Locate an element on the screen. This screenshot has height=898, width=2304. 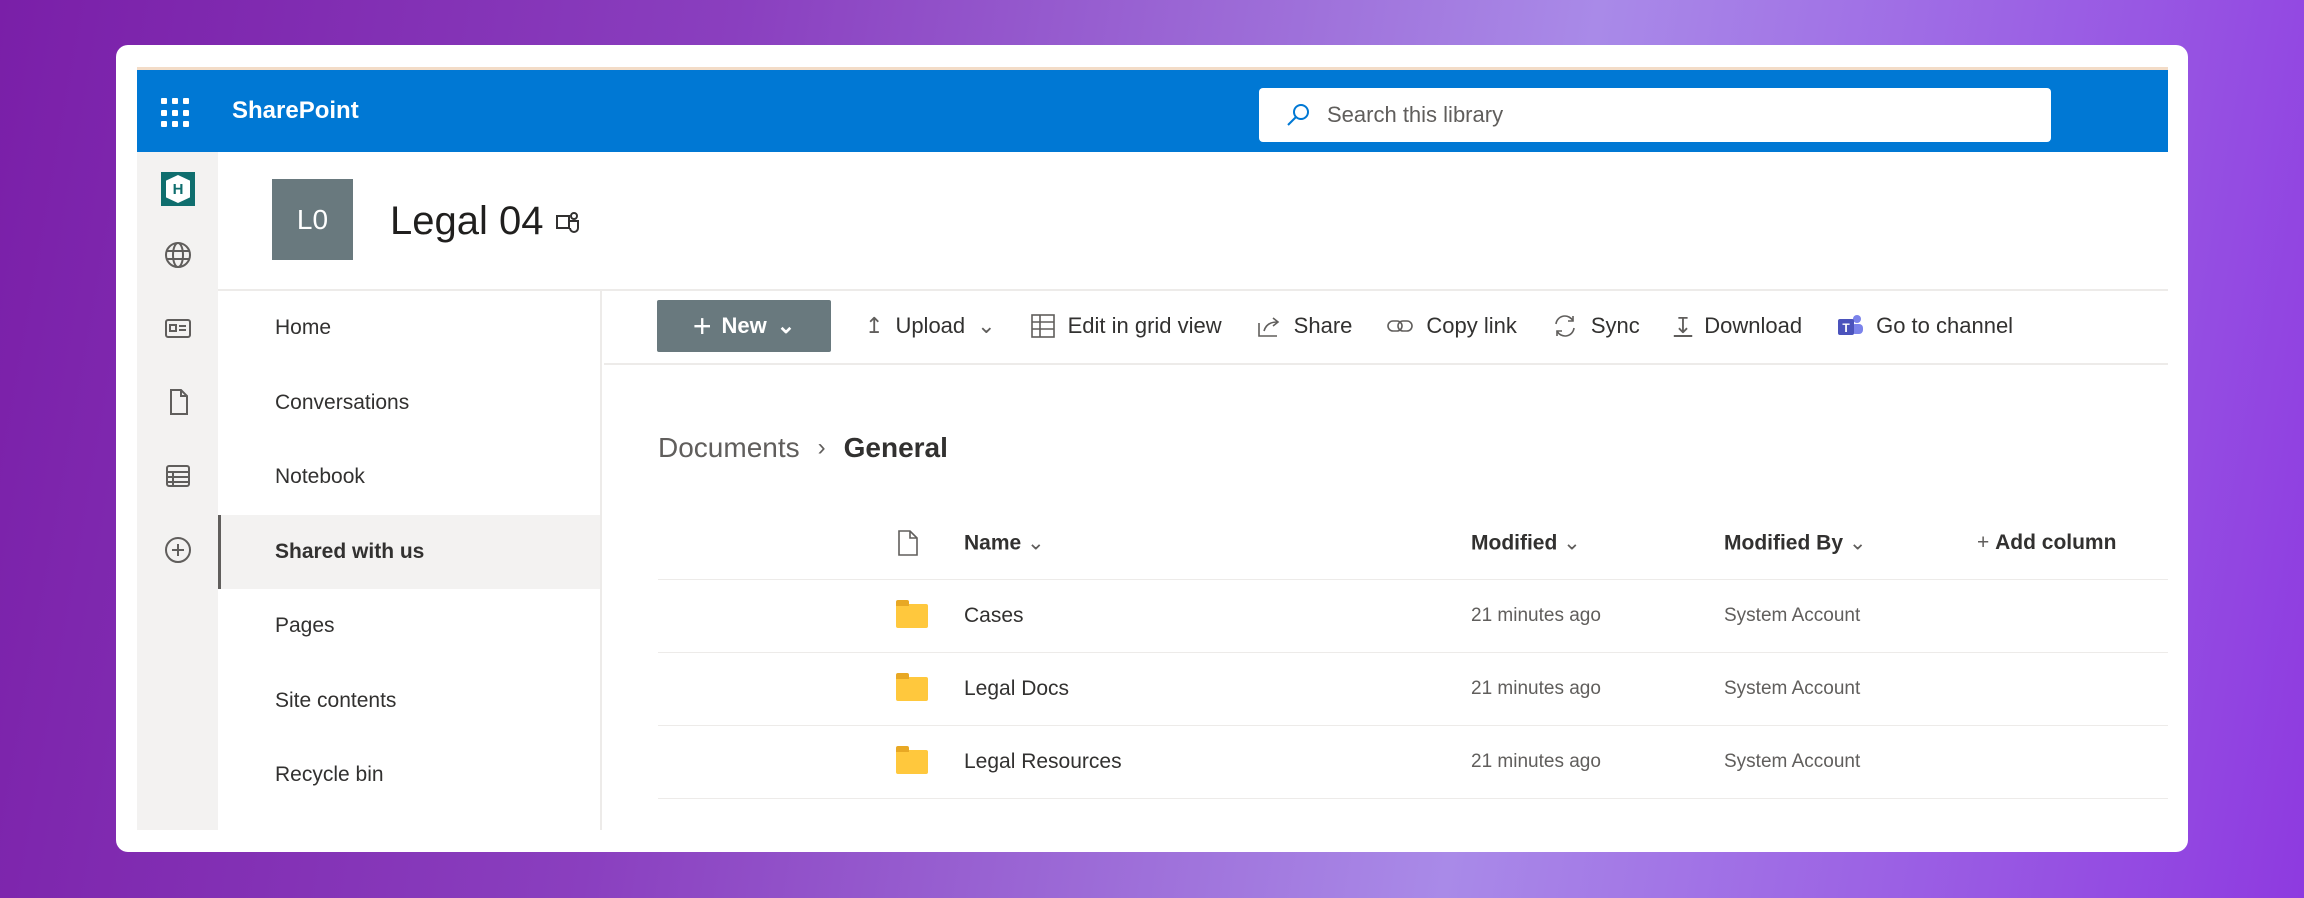
breadcrumb: Documents › General is located at coordinates (803, 448).